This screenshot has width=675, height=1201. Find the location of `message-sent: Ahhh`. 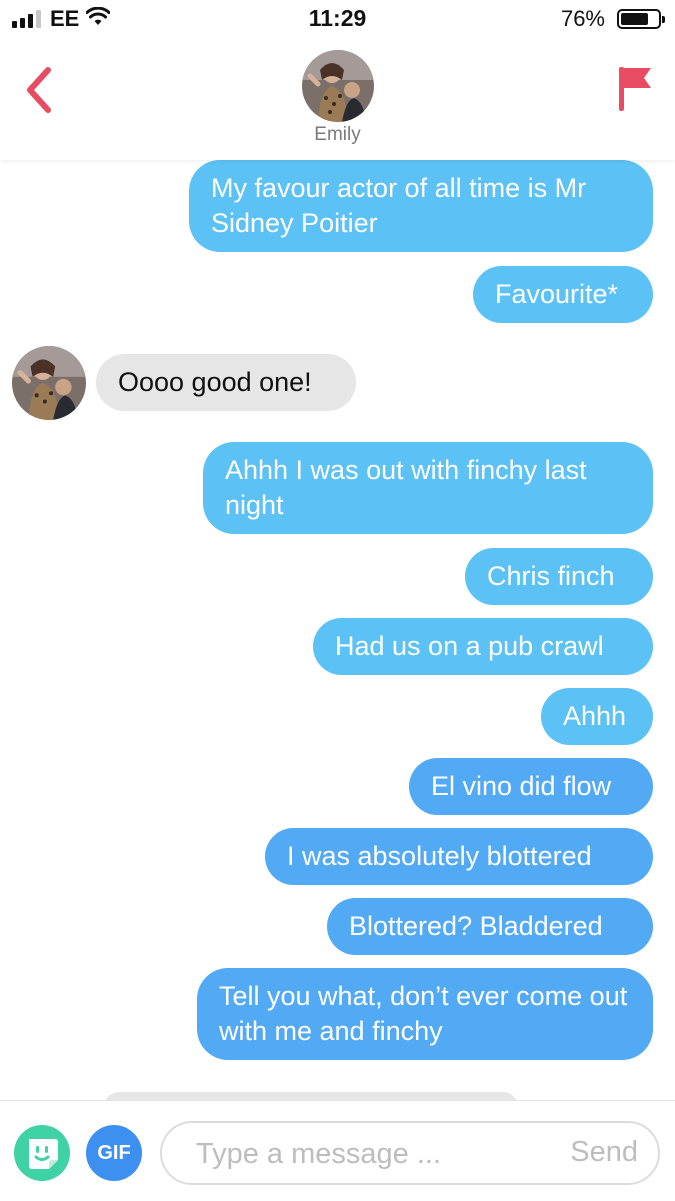

message-sent: Ahhh is located at coordinates (597, 716).